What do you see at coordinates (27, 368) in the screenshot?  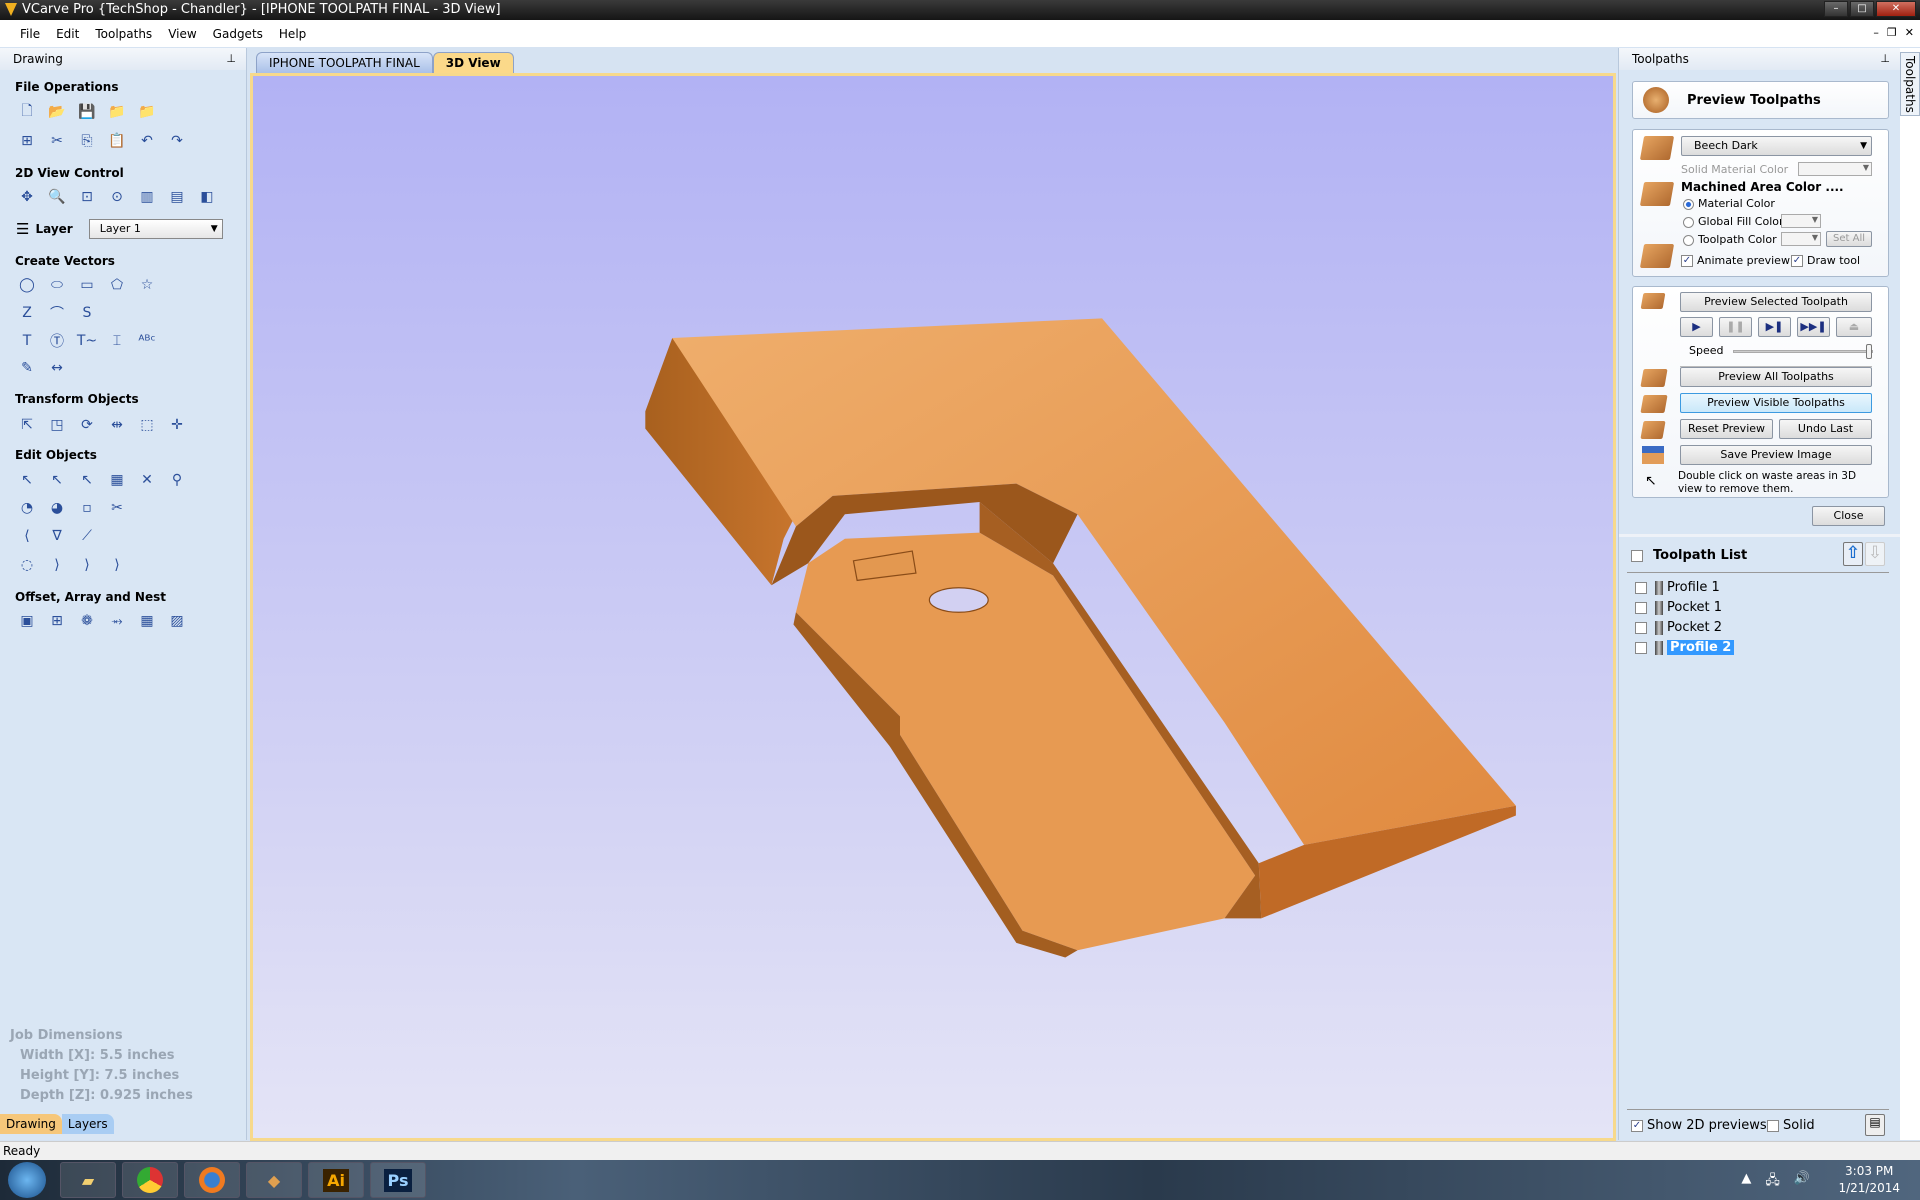 I see `draw-tool-icon: ✎` at bounding box center [27, 368].